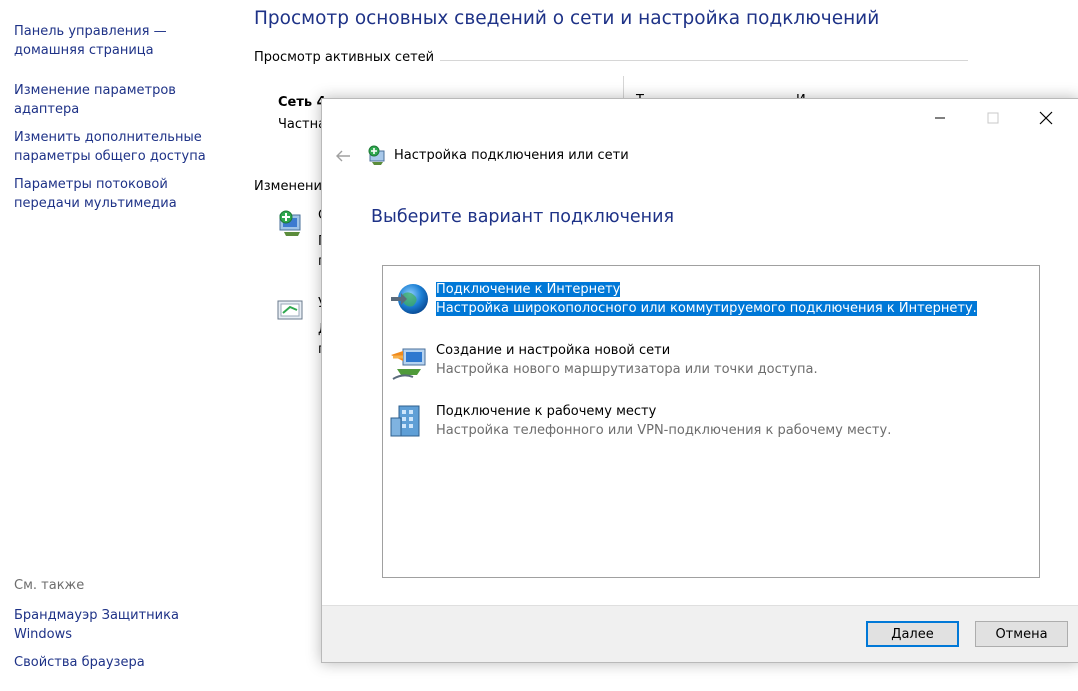 Image resolution: width=1078 pixels, height=691 pixels. What do you see at coordinates (409, 424) in the screenshot?
I see `workplace-building-icon` at bounding box center [409, 424].